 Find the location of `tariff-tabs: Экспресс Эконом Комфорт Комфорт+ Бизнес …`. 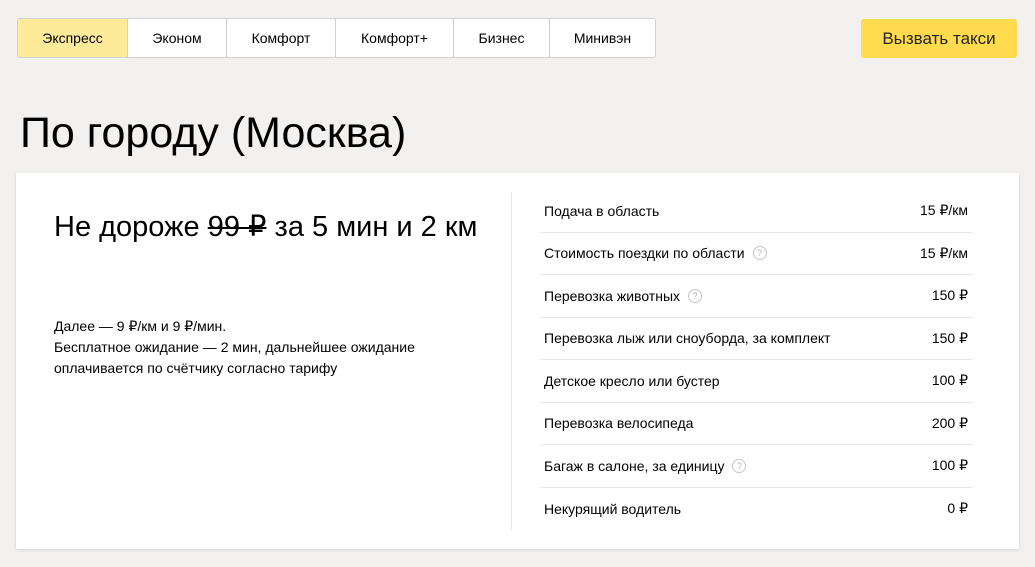

tariff-tabs: Экспресс Эконом Комфорт Комфорт+ Бизнес … is located at coordinates (336, 38).